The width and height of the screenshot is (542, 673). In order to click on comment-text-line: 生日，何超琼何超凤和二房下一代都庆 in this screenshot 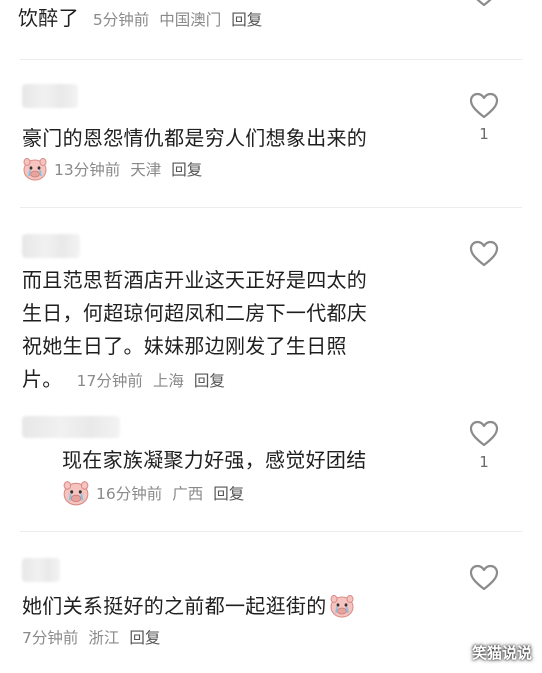, I will do `click(195, 313)`.